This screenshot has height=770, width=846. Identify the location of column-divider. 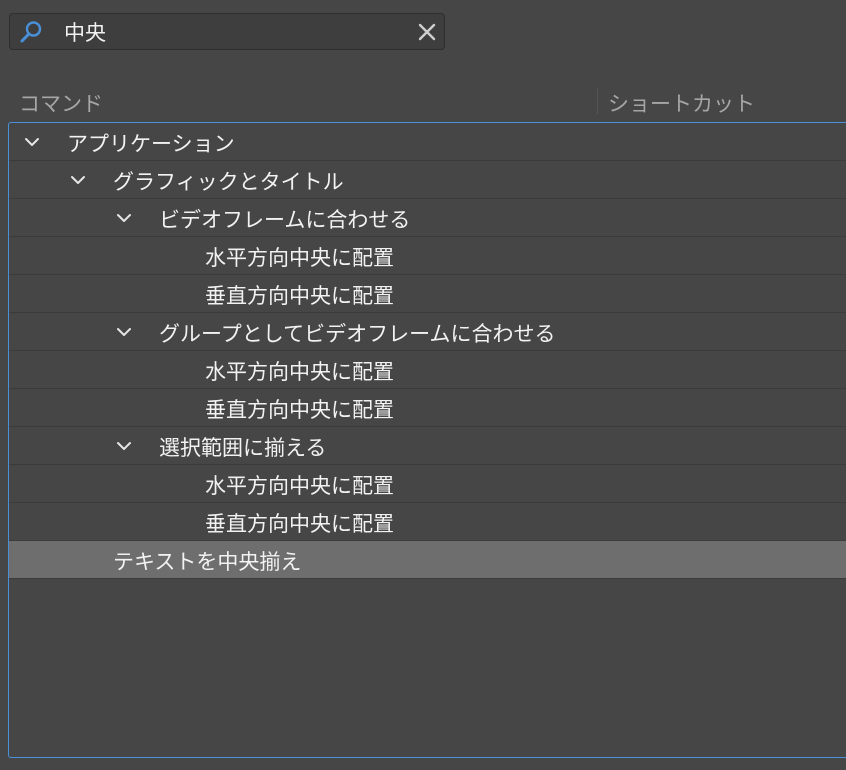
(597, 101).